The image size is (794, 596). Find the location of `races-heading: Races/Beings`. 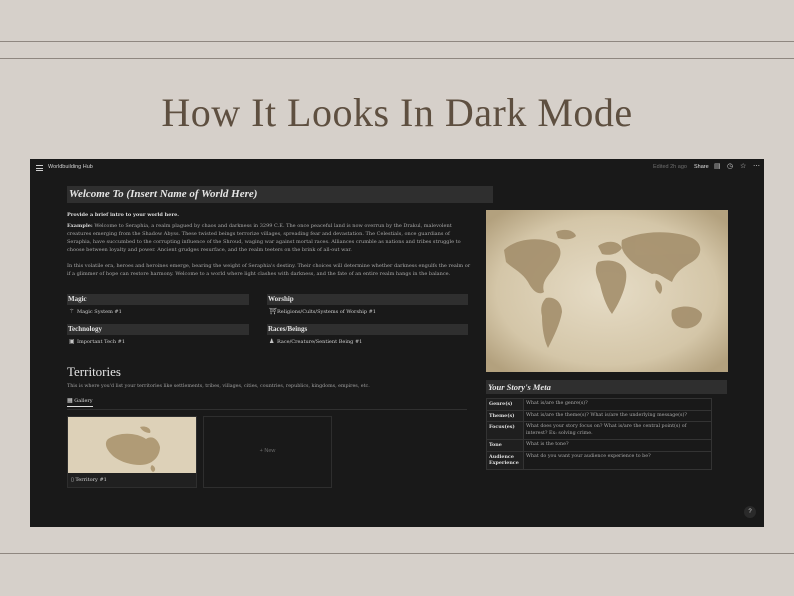

races-heading: Races/Beings is located at coordinates (367, 329).